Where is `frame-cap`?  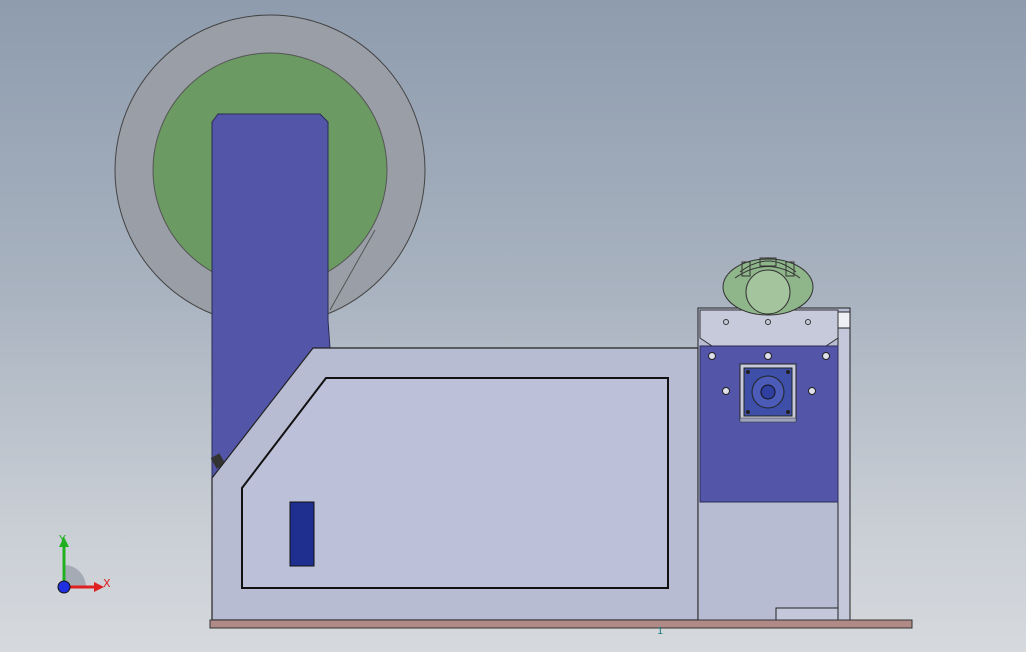
frame-cap is located at coordinates (844, 320).